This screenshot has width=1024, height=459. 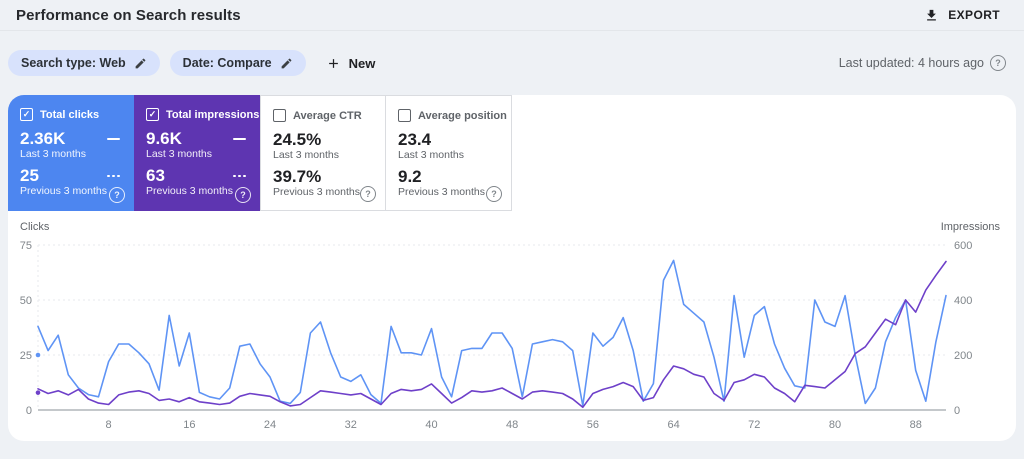 What do you see at coordinates (26, 246) in the screenshot?
I see `left-axis-tick: 75` at bounding box center [26, 246].